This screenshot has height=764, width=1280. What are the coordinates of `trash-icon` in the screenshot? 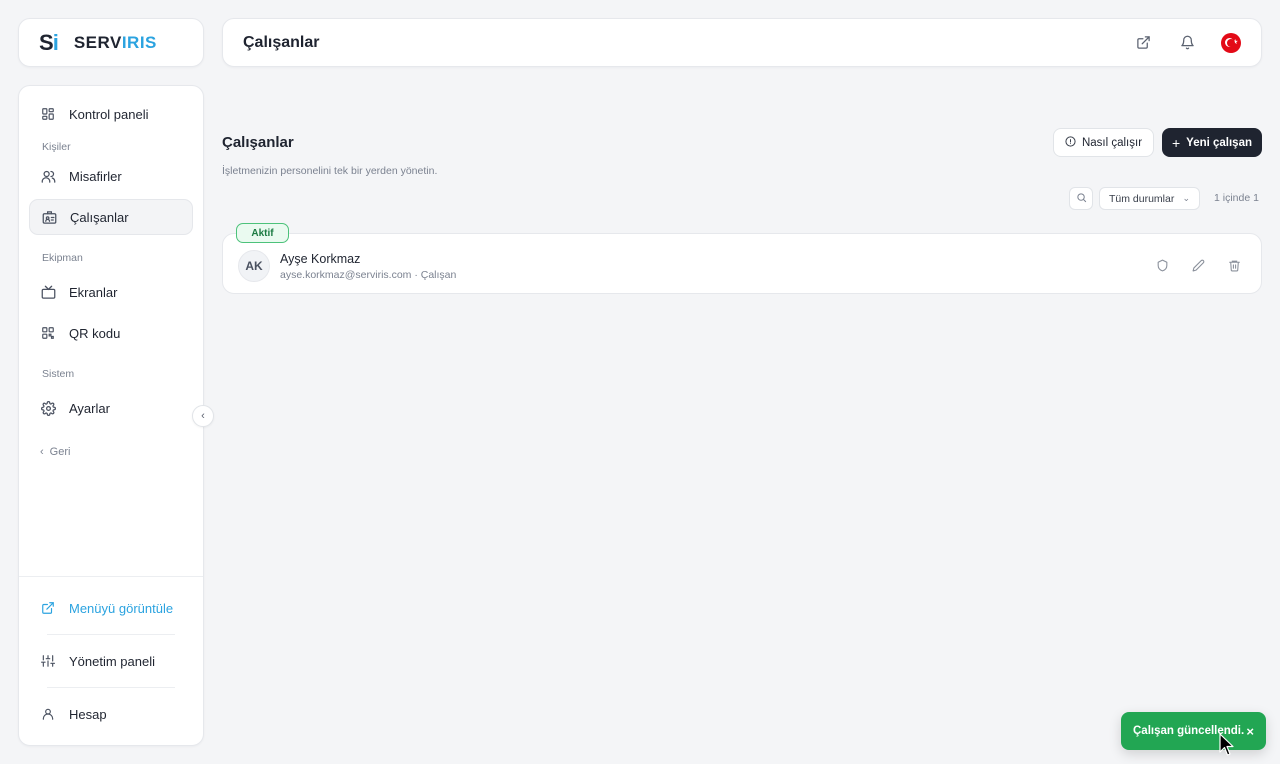 It's located at (1234, 265).